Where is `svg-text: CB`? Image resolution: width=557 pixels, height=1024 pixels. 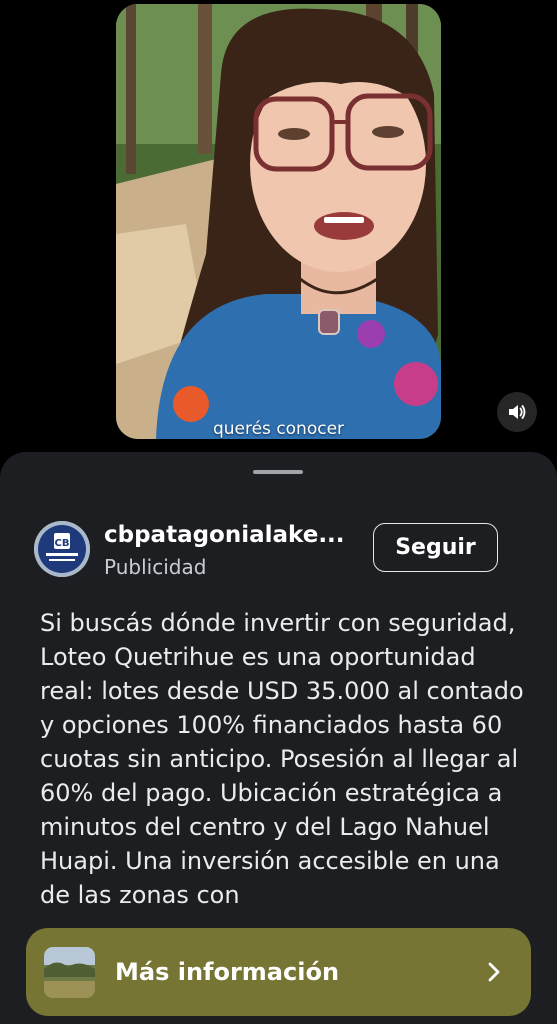
svg-text: CB is located at coordinates (62, 543).